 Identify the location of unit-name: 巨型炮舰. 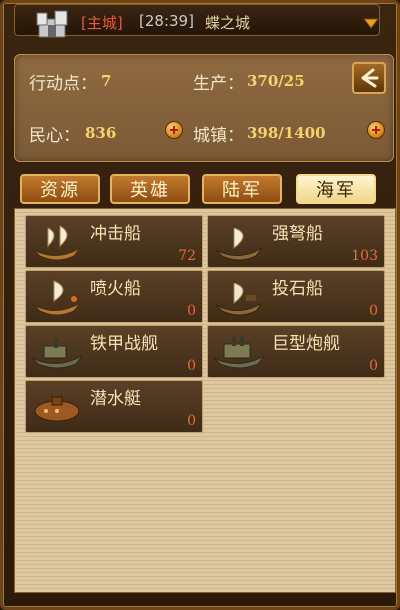
(306, 344).